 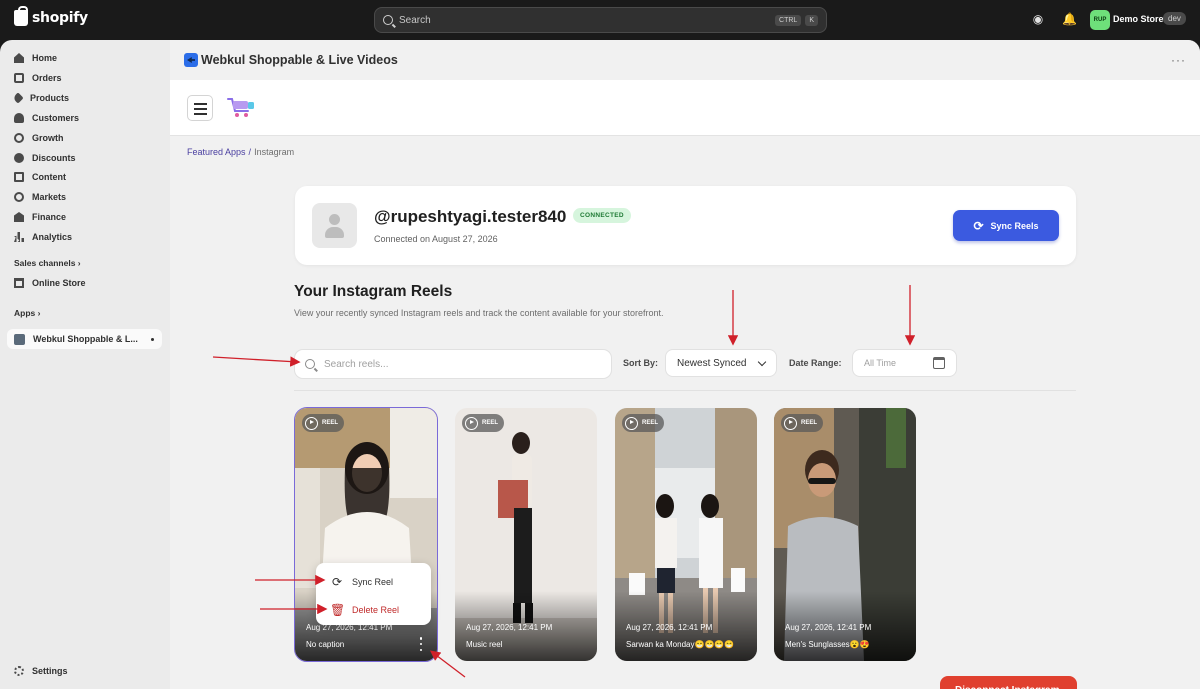 I want to click on bar-chart-icon, so click(x=19, y=237).